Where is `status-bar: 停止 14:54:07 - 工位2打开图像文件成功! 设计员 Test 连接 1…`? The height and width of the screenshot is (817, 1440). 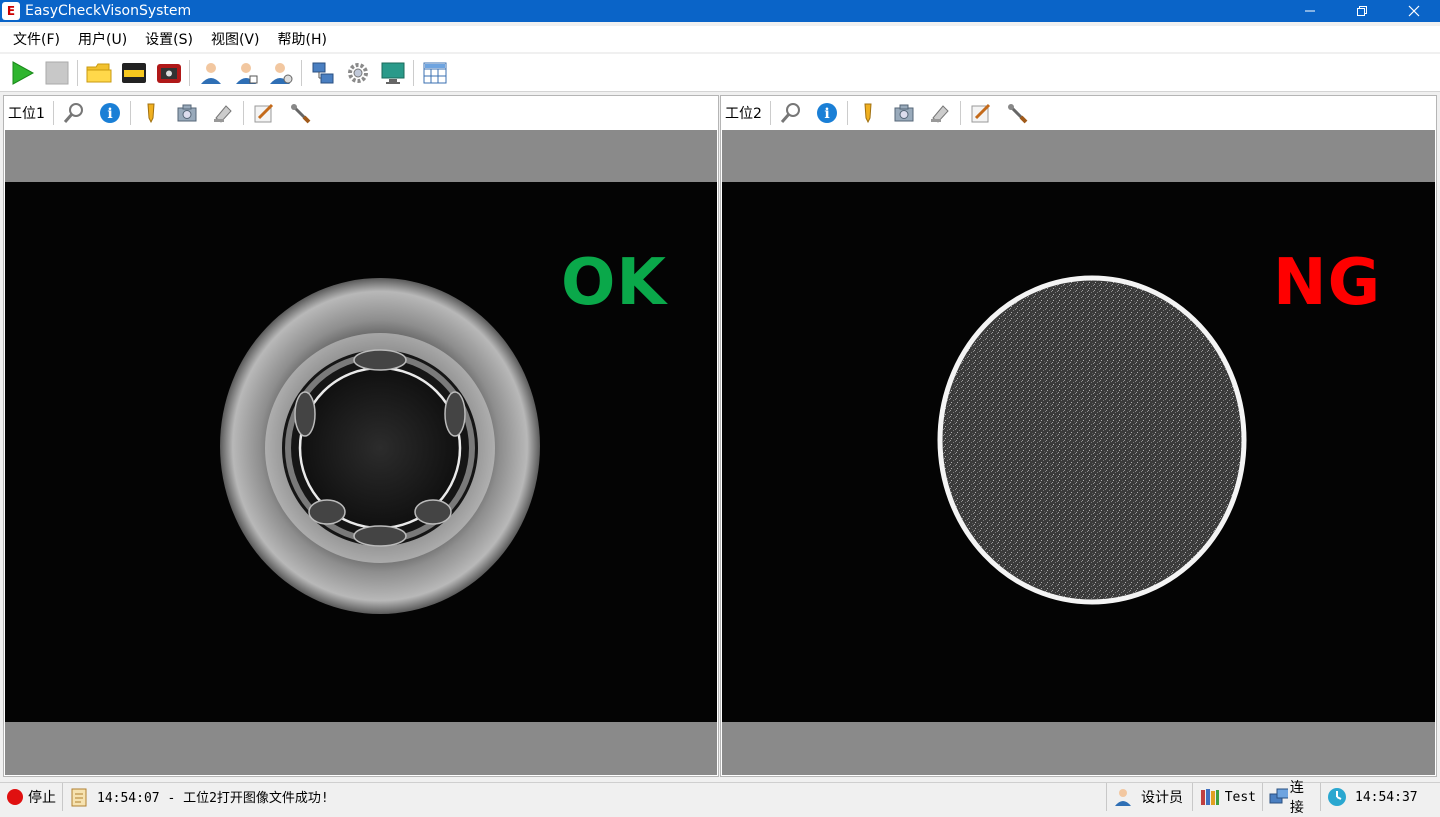 status-bar: 停止 14:54:07 - 工位2打开图像文件成功! 设计员 Test 连接 1… is located at coordinates (720, 798).